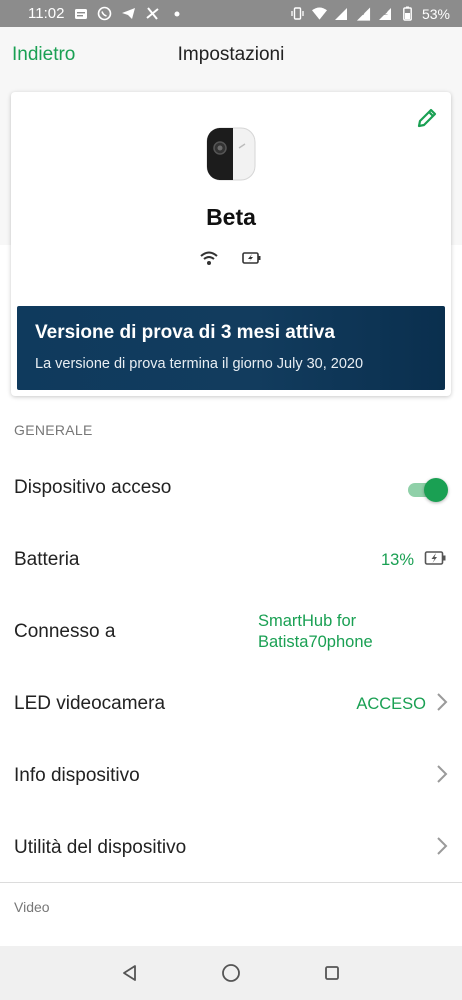 This screenshot has width=462, height=1000. Describe the element at coordinates (231, 154) in the screenshot. I see `camera-image` at that location.